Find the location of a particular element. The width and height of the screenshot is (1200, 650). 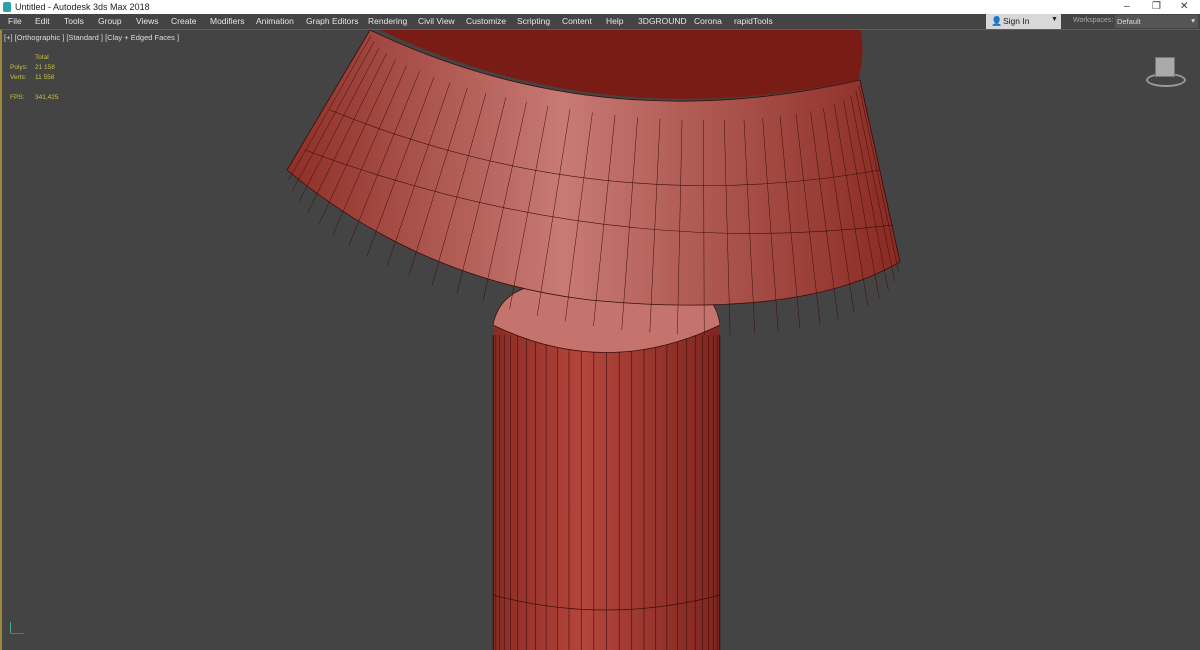

menu-group: Group is located at coordinates (110, 21).